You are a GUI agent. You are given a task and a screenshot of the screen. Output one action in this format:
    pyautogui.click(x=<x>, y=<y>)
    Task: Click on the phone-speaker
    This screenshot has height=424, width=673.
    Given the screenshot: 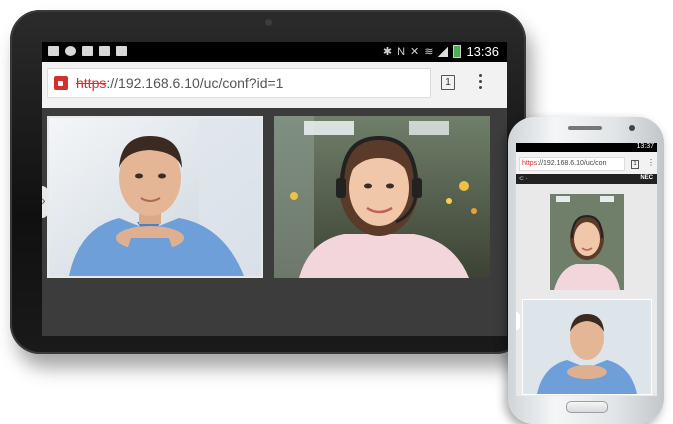 What is the action you would take?
    pyautogui.click(x=585, y=128)
    